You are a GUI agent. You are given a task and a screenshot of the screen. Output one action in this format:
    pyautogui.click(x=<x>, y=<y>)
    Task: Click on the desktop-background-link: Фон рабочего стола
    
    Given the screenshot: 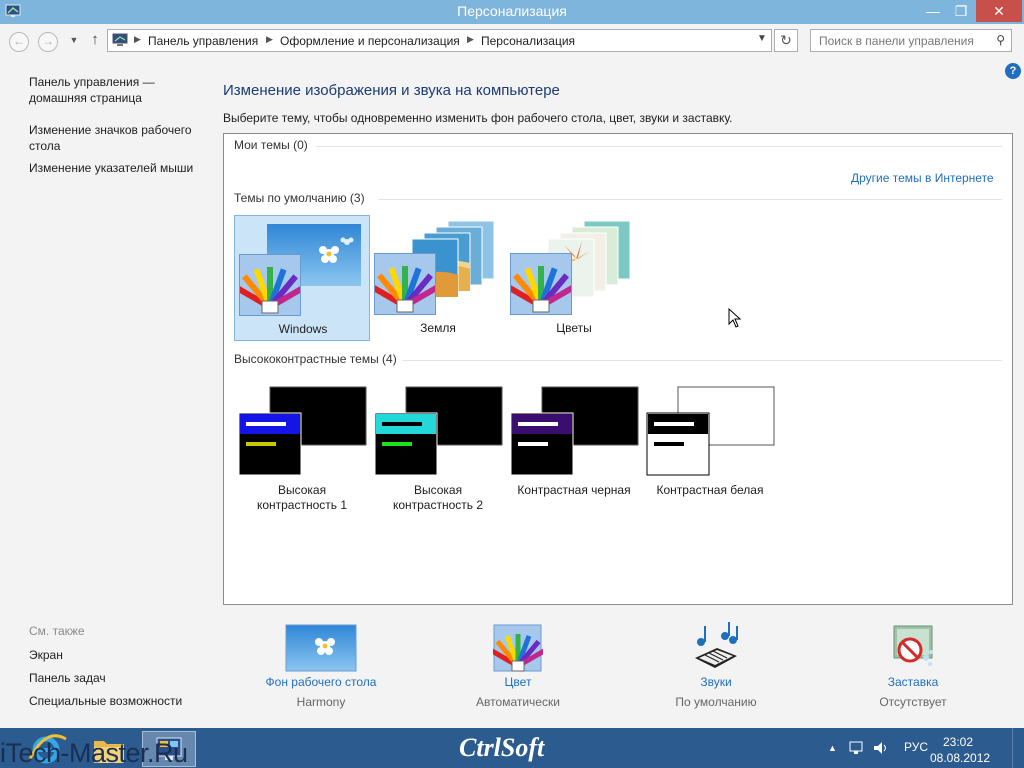 What is the action you would take?
    pyautogui.click(x=321, y=682)
    